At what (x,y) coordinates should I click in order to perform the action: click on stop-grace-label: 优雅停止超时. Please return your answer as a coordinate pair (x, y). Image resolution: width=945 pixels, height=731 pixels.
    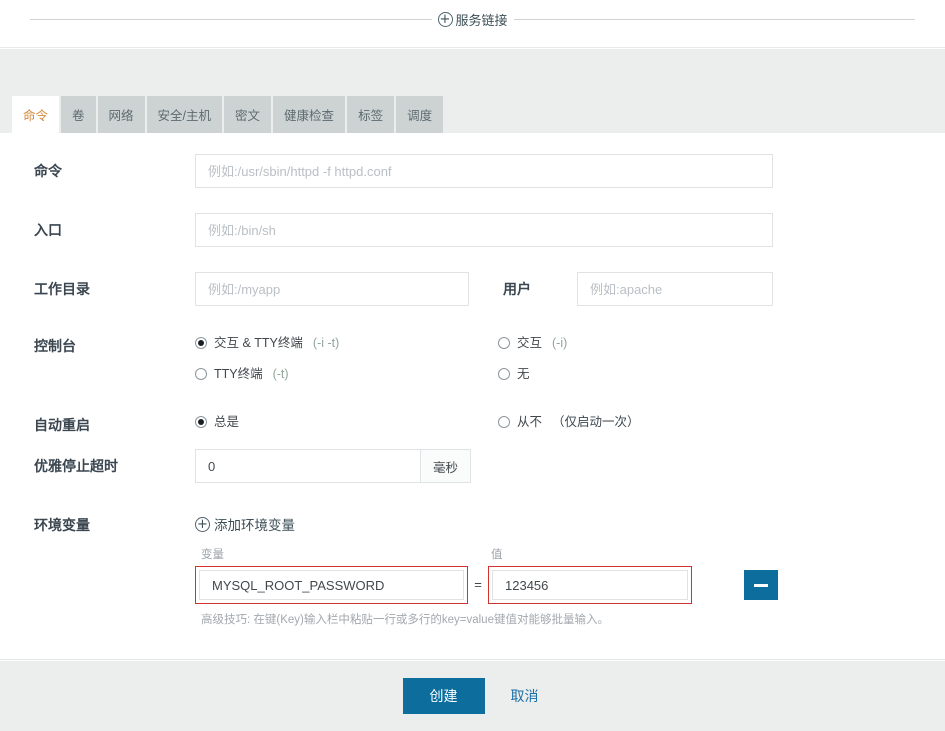
    Looking at the image, I should click on (76, 466).